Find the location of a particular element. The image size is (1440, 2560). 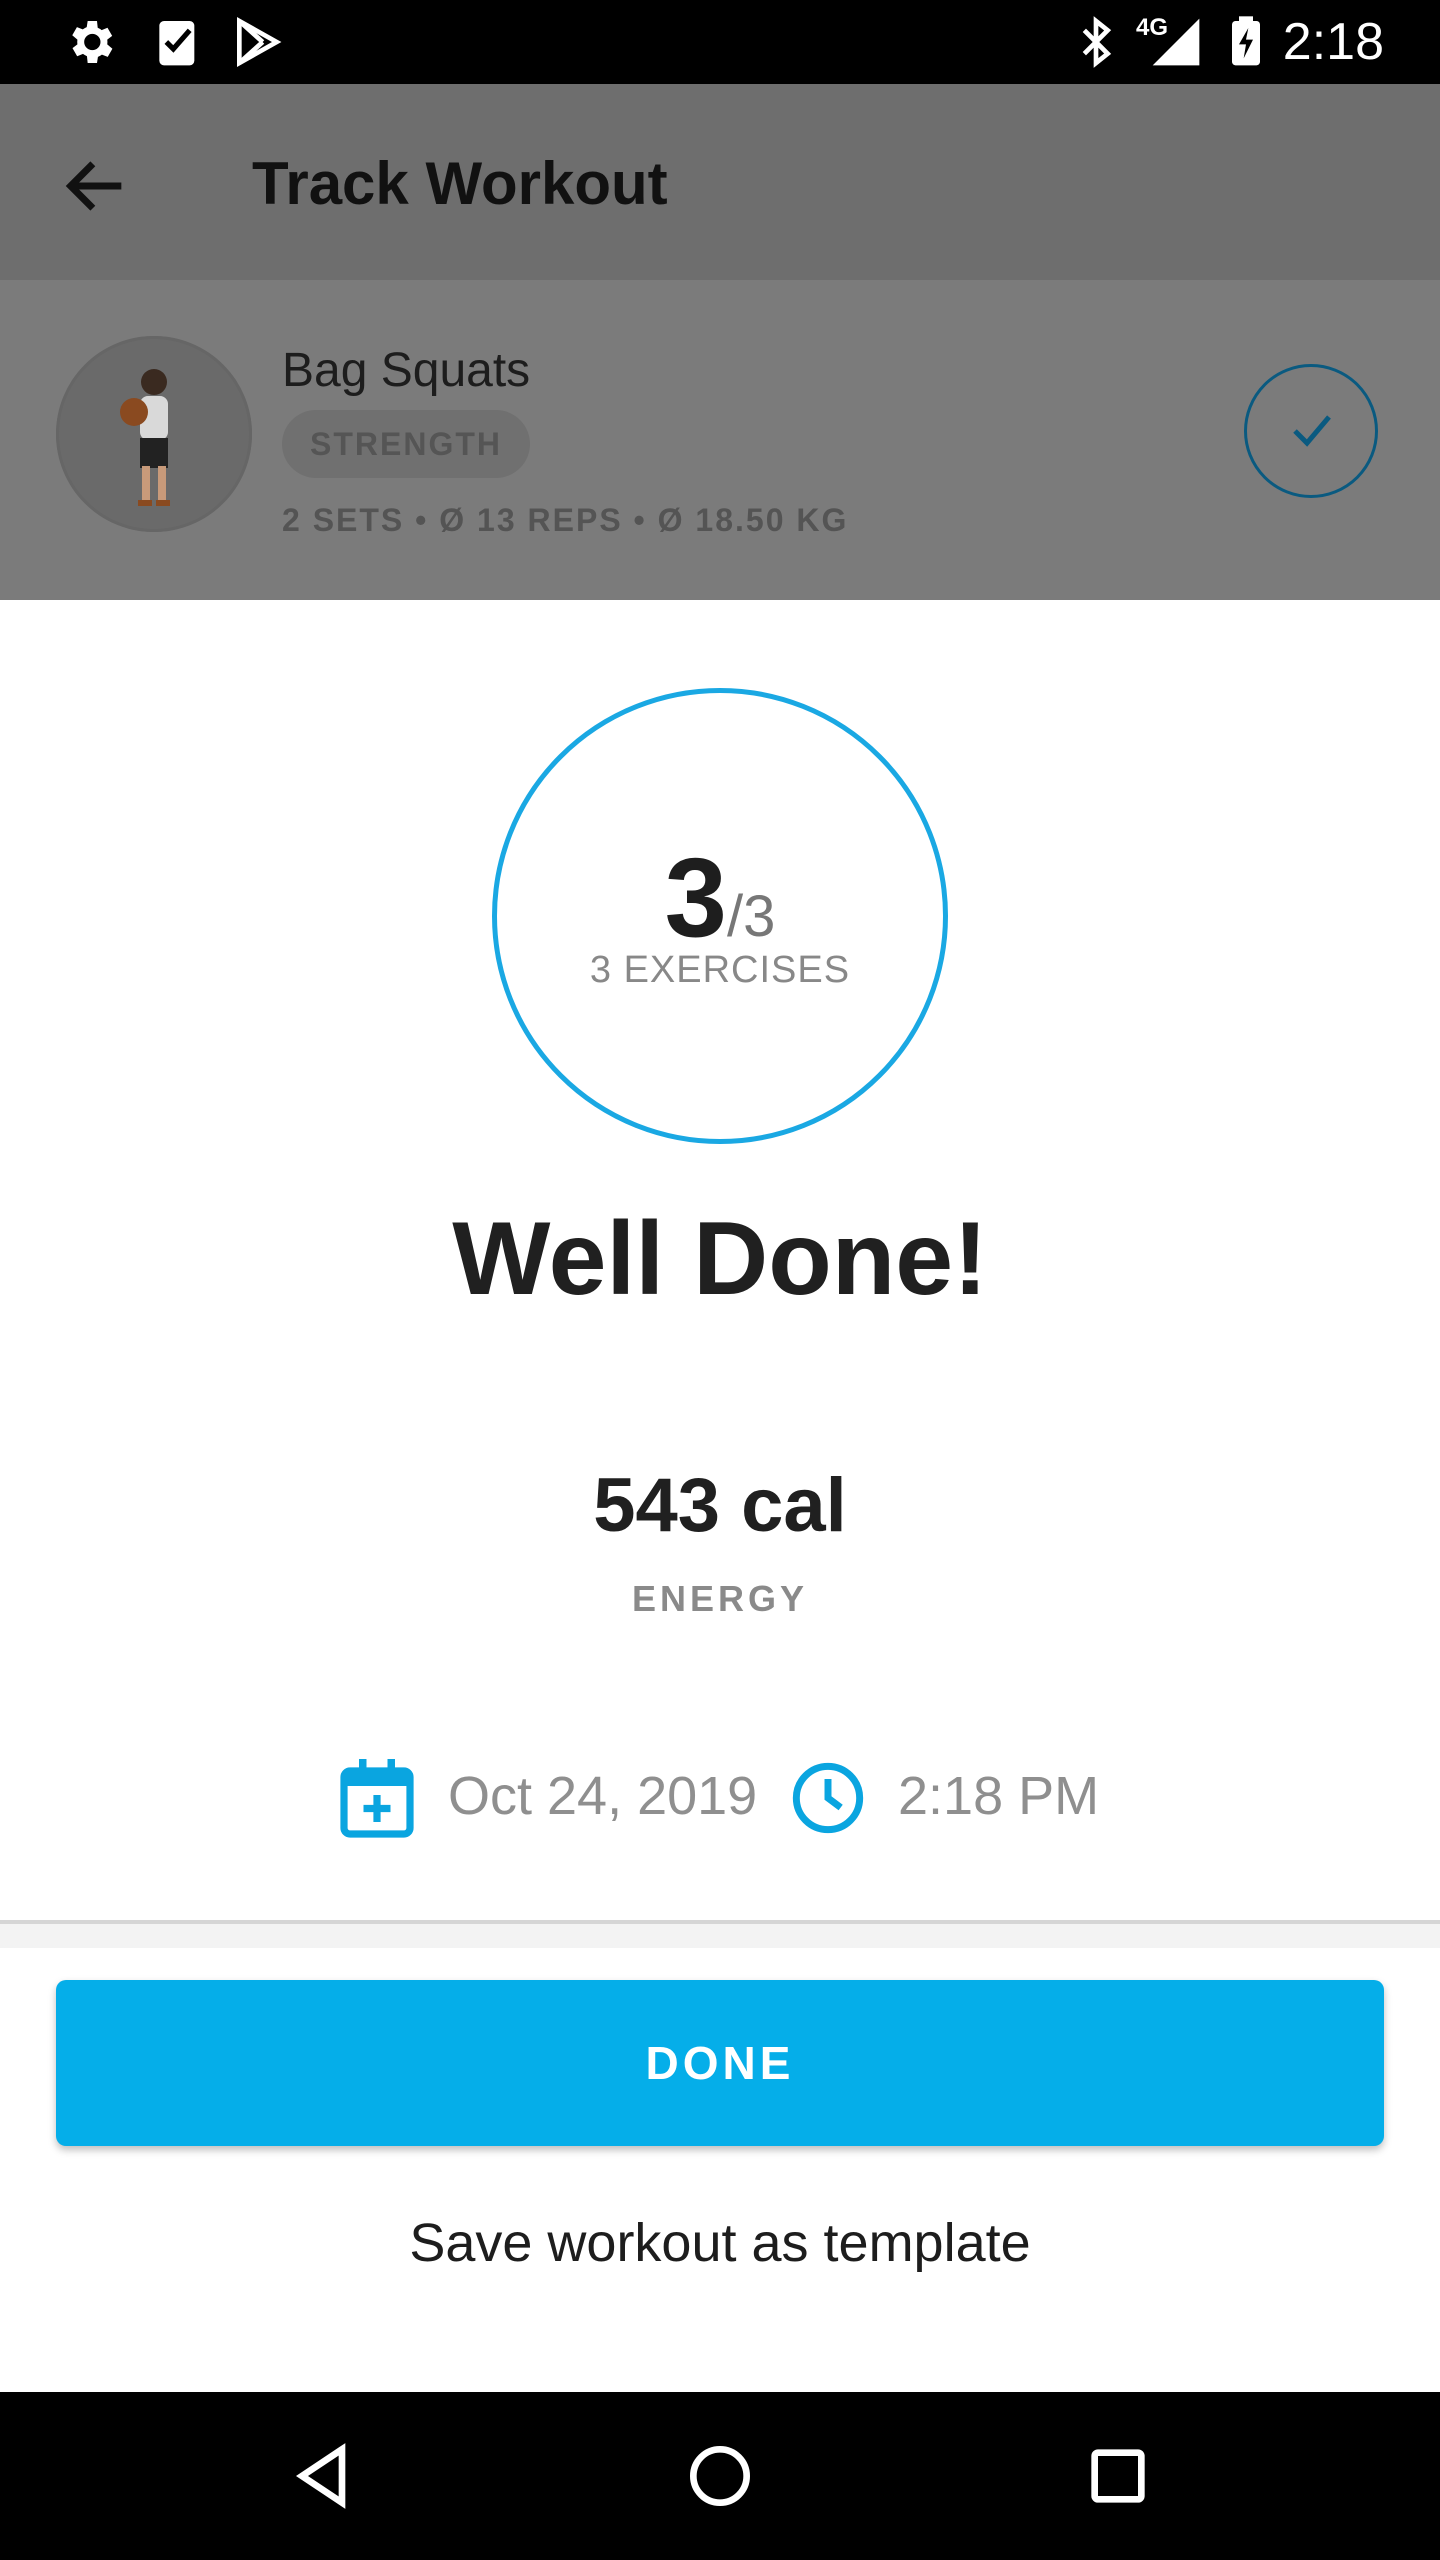

exercise-avatar is located at coordinates (154, 434).